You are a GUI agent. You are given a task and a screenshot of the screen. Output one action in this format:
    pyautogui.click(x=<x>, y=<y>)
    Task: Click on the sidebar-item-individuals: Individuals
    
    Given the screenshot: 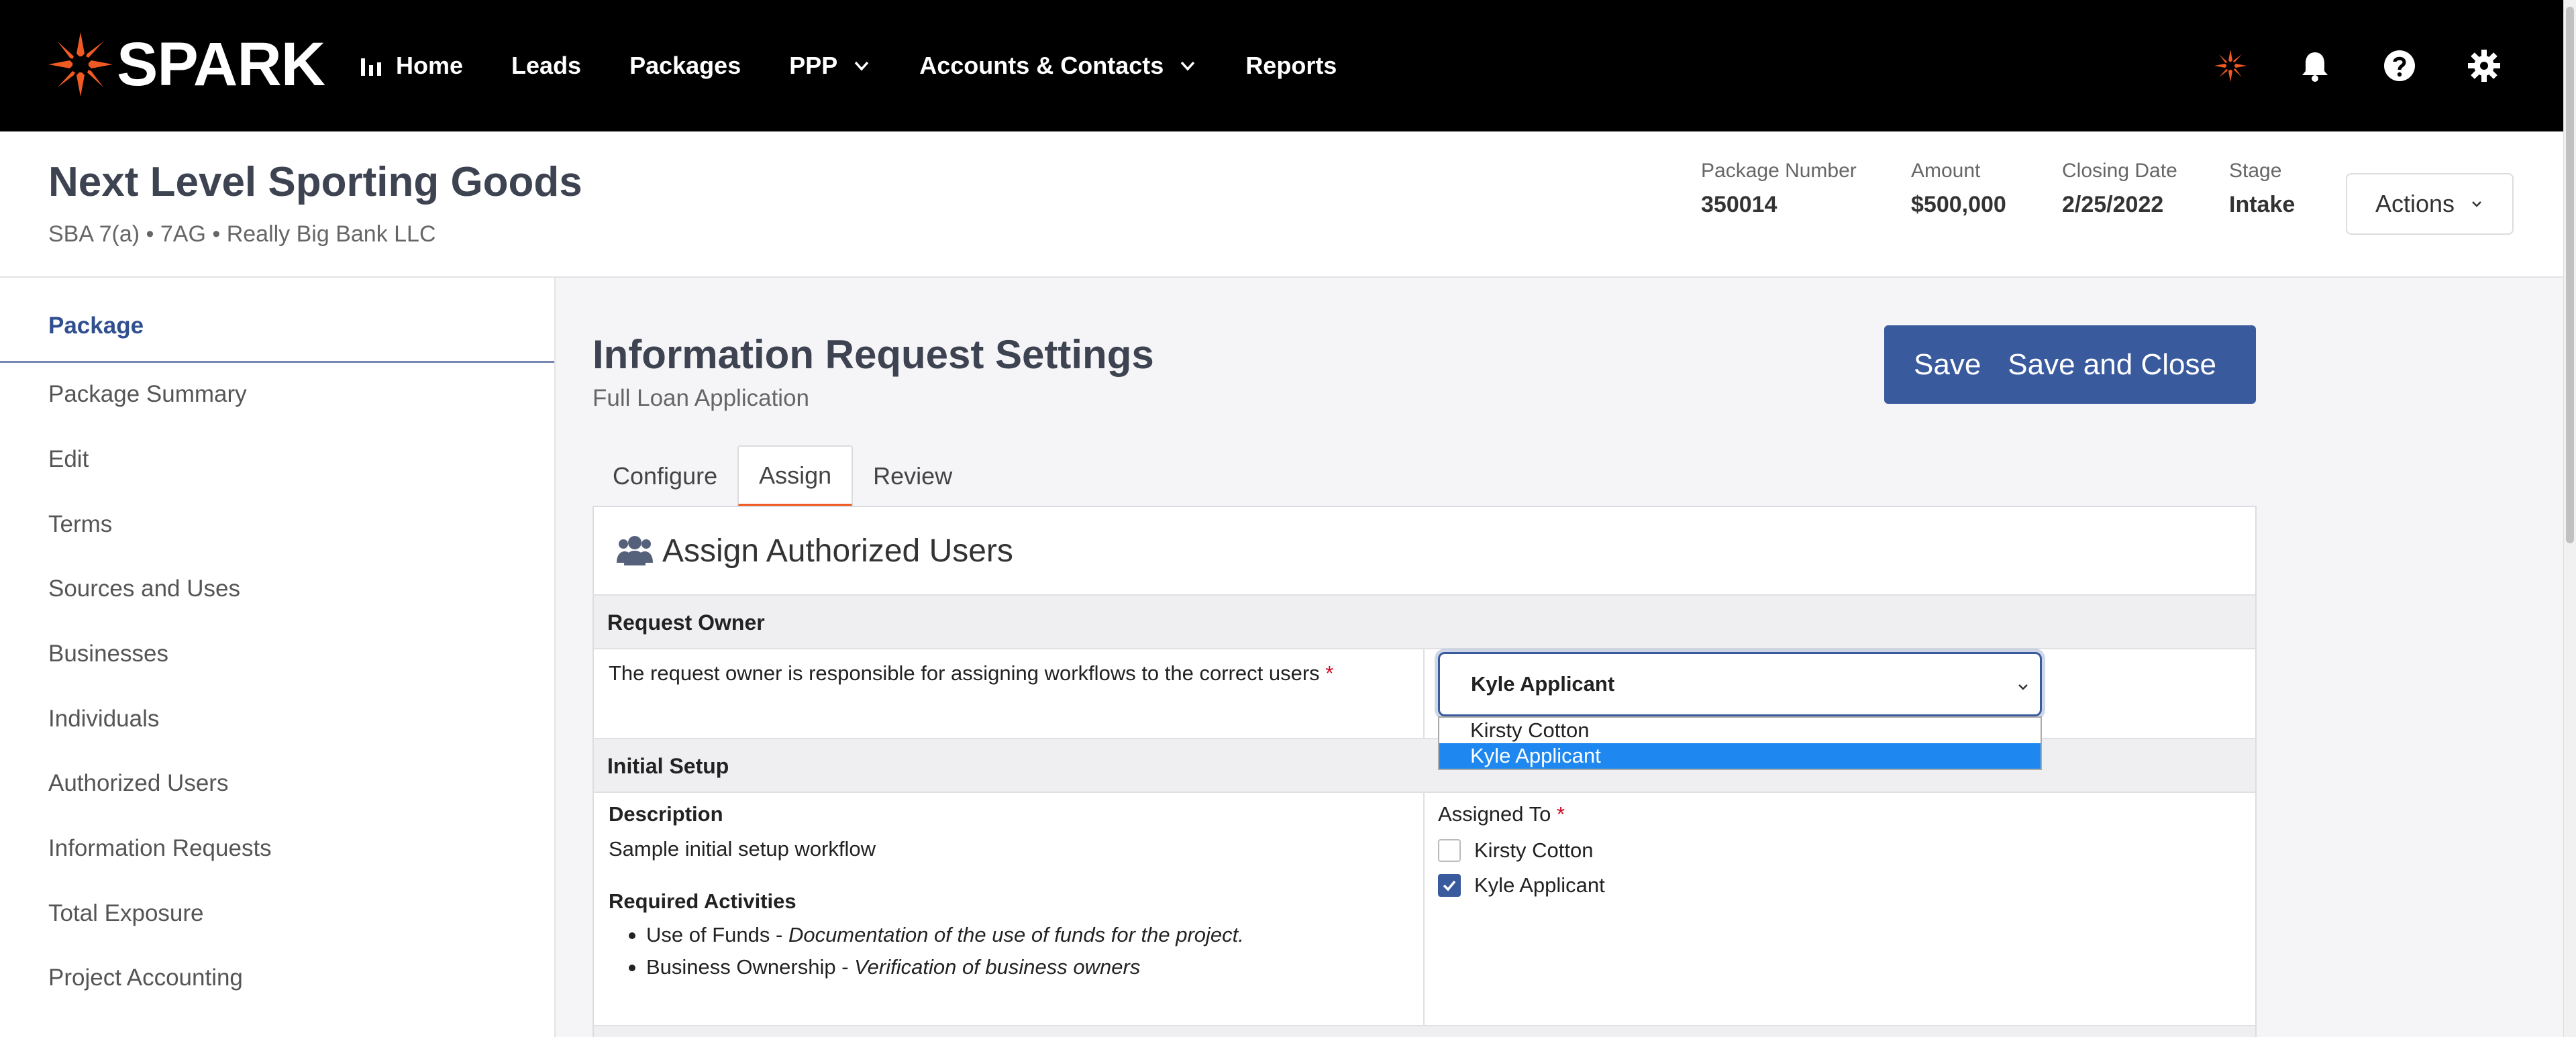 What is the action you would take?
    pyautogui.click(x=103, y=719)
    